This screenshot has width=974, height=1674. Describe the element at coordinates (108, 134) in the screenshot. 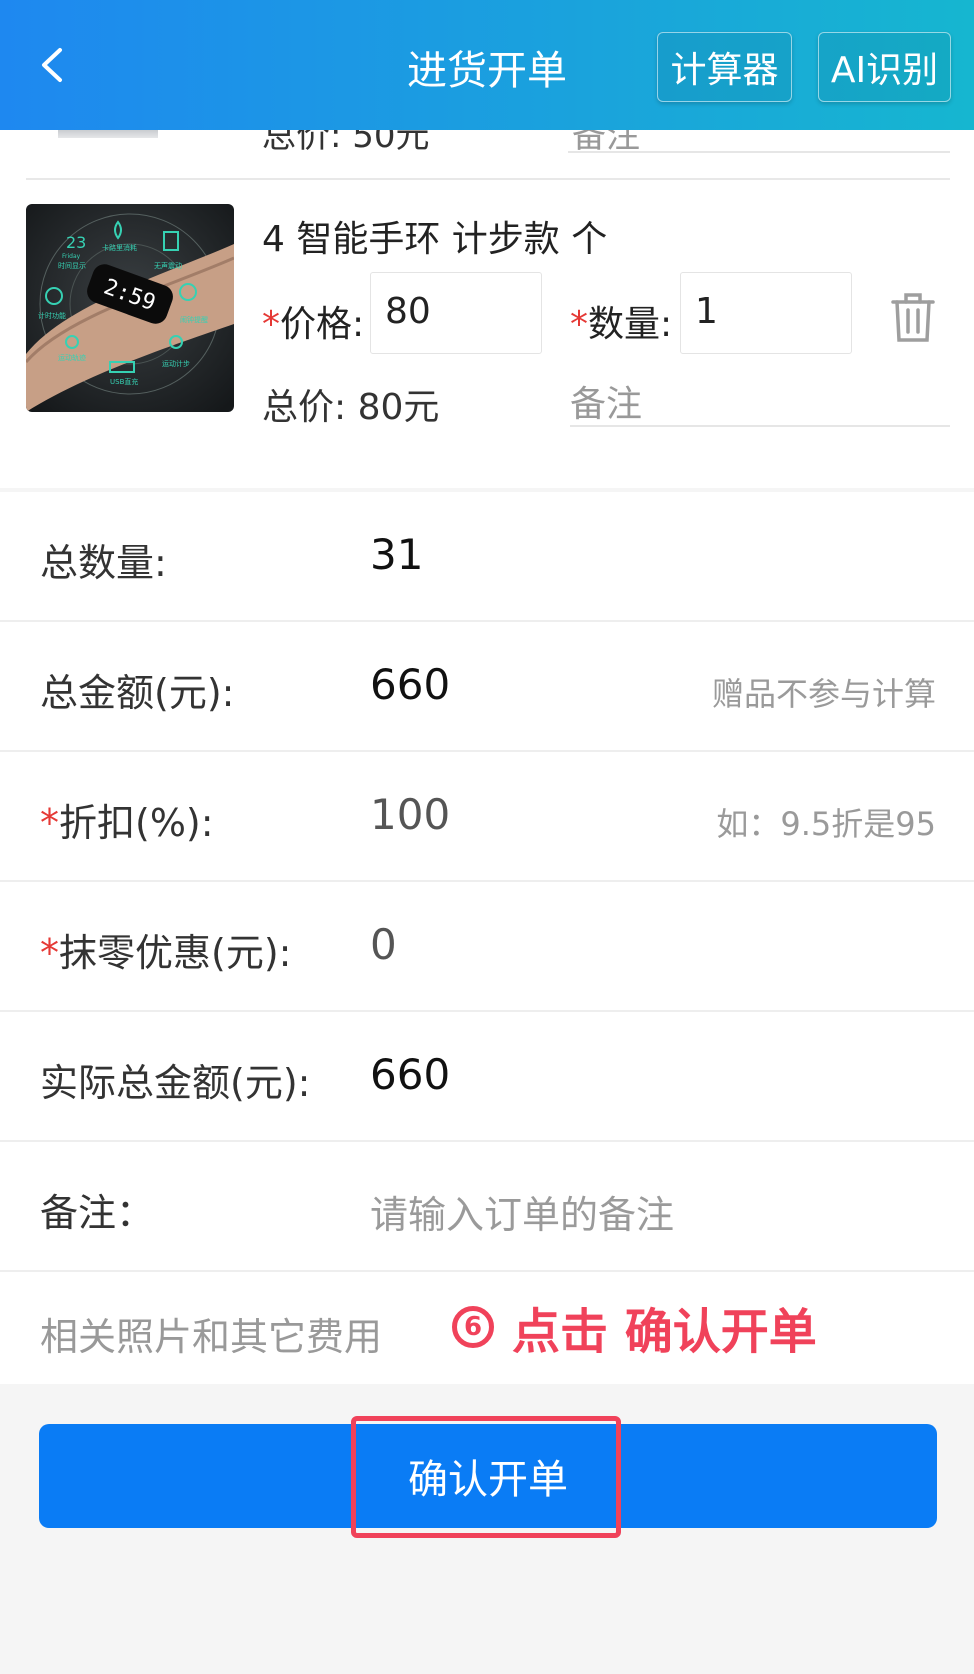

I see `partial-product-image` at that location.